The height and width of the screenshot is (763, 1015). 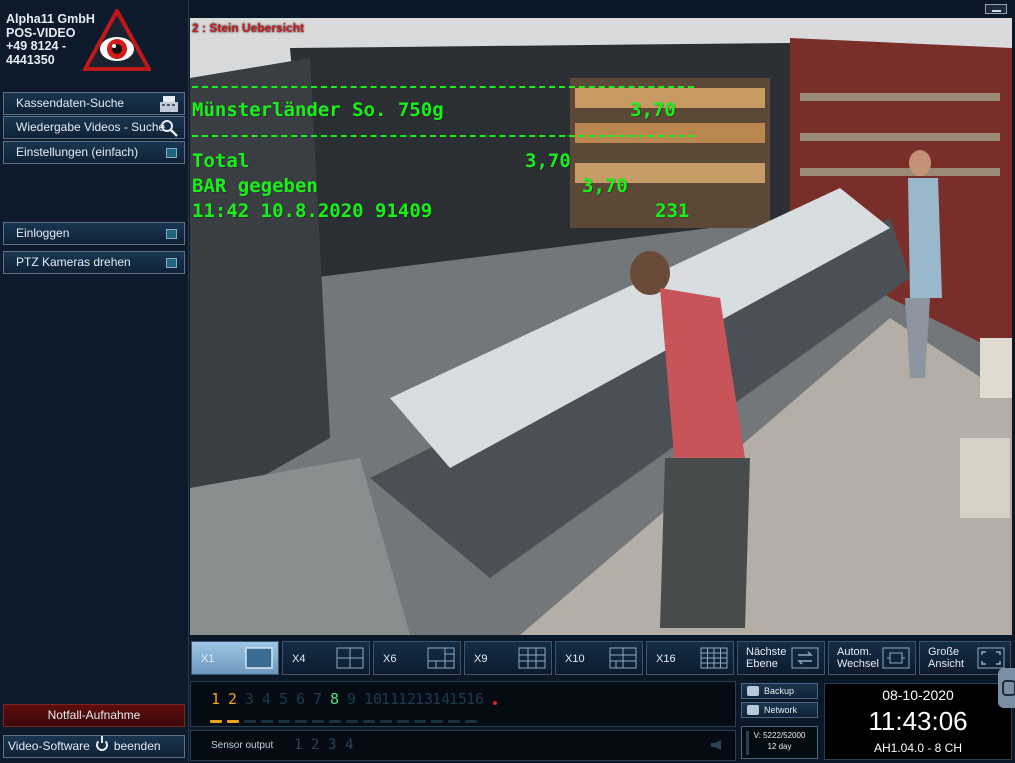 I want to click on magnifier-icon, so click(x=169, y=128).